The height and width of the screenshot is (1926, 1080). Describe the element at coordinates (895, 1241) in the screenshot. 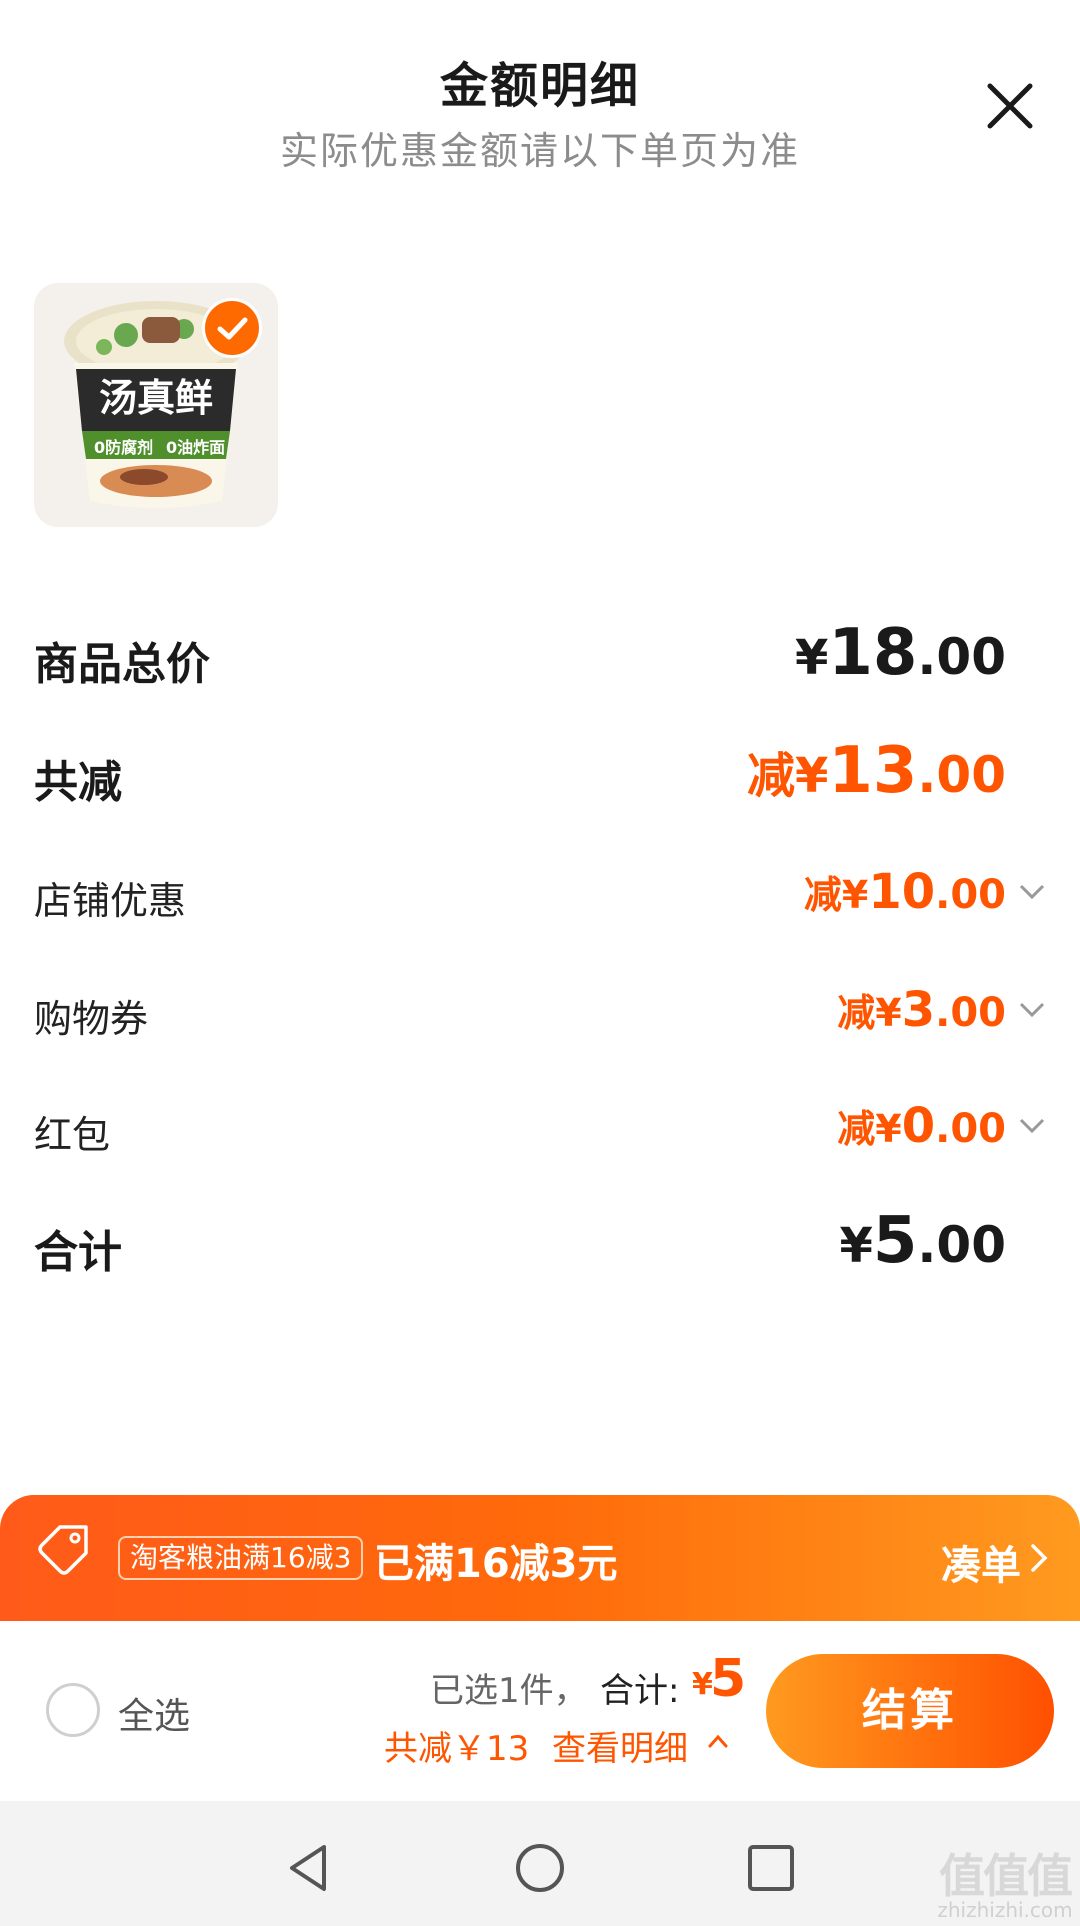

I see `sum-int: 5` at that location.